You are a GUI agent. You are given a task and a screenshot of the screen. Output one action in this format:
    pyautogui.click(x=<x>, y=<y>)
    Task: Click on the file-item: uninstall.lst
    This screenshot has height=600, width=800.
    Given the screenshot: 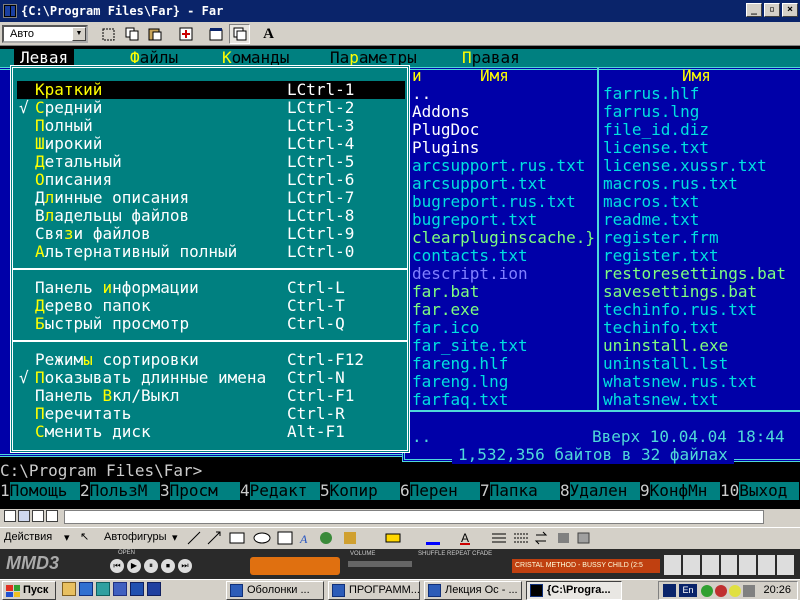 What is the action you would take?
    pyautogui.click(x=694, y=364)
    